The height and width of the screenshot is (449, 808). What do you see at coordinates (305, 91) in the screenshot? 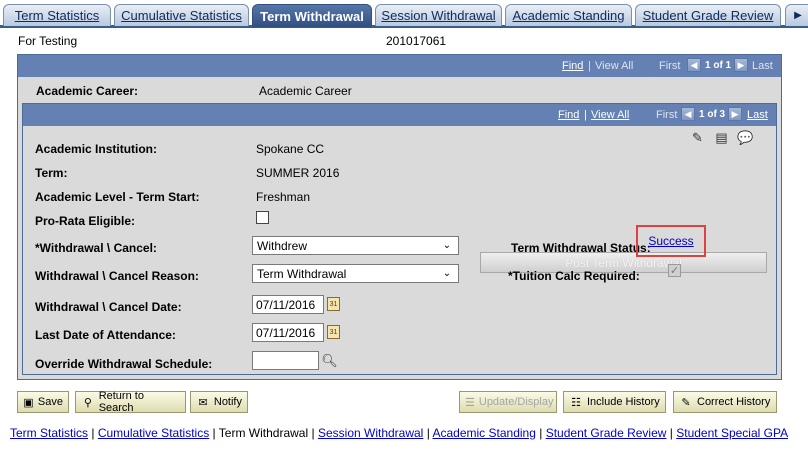
I see `career-value: Academic Career` at bounding box center [305, 91].